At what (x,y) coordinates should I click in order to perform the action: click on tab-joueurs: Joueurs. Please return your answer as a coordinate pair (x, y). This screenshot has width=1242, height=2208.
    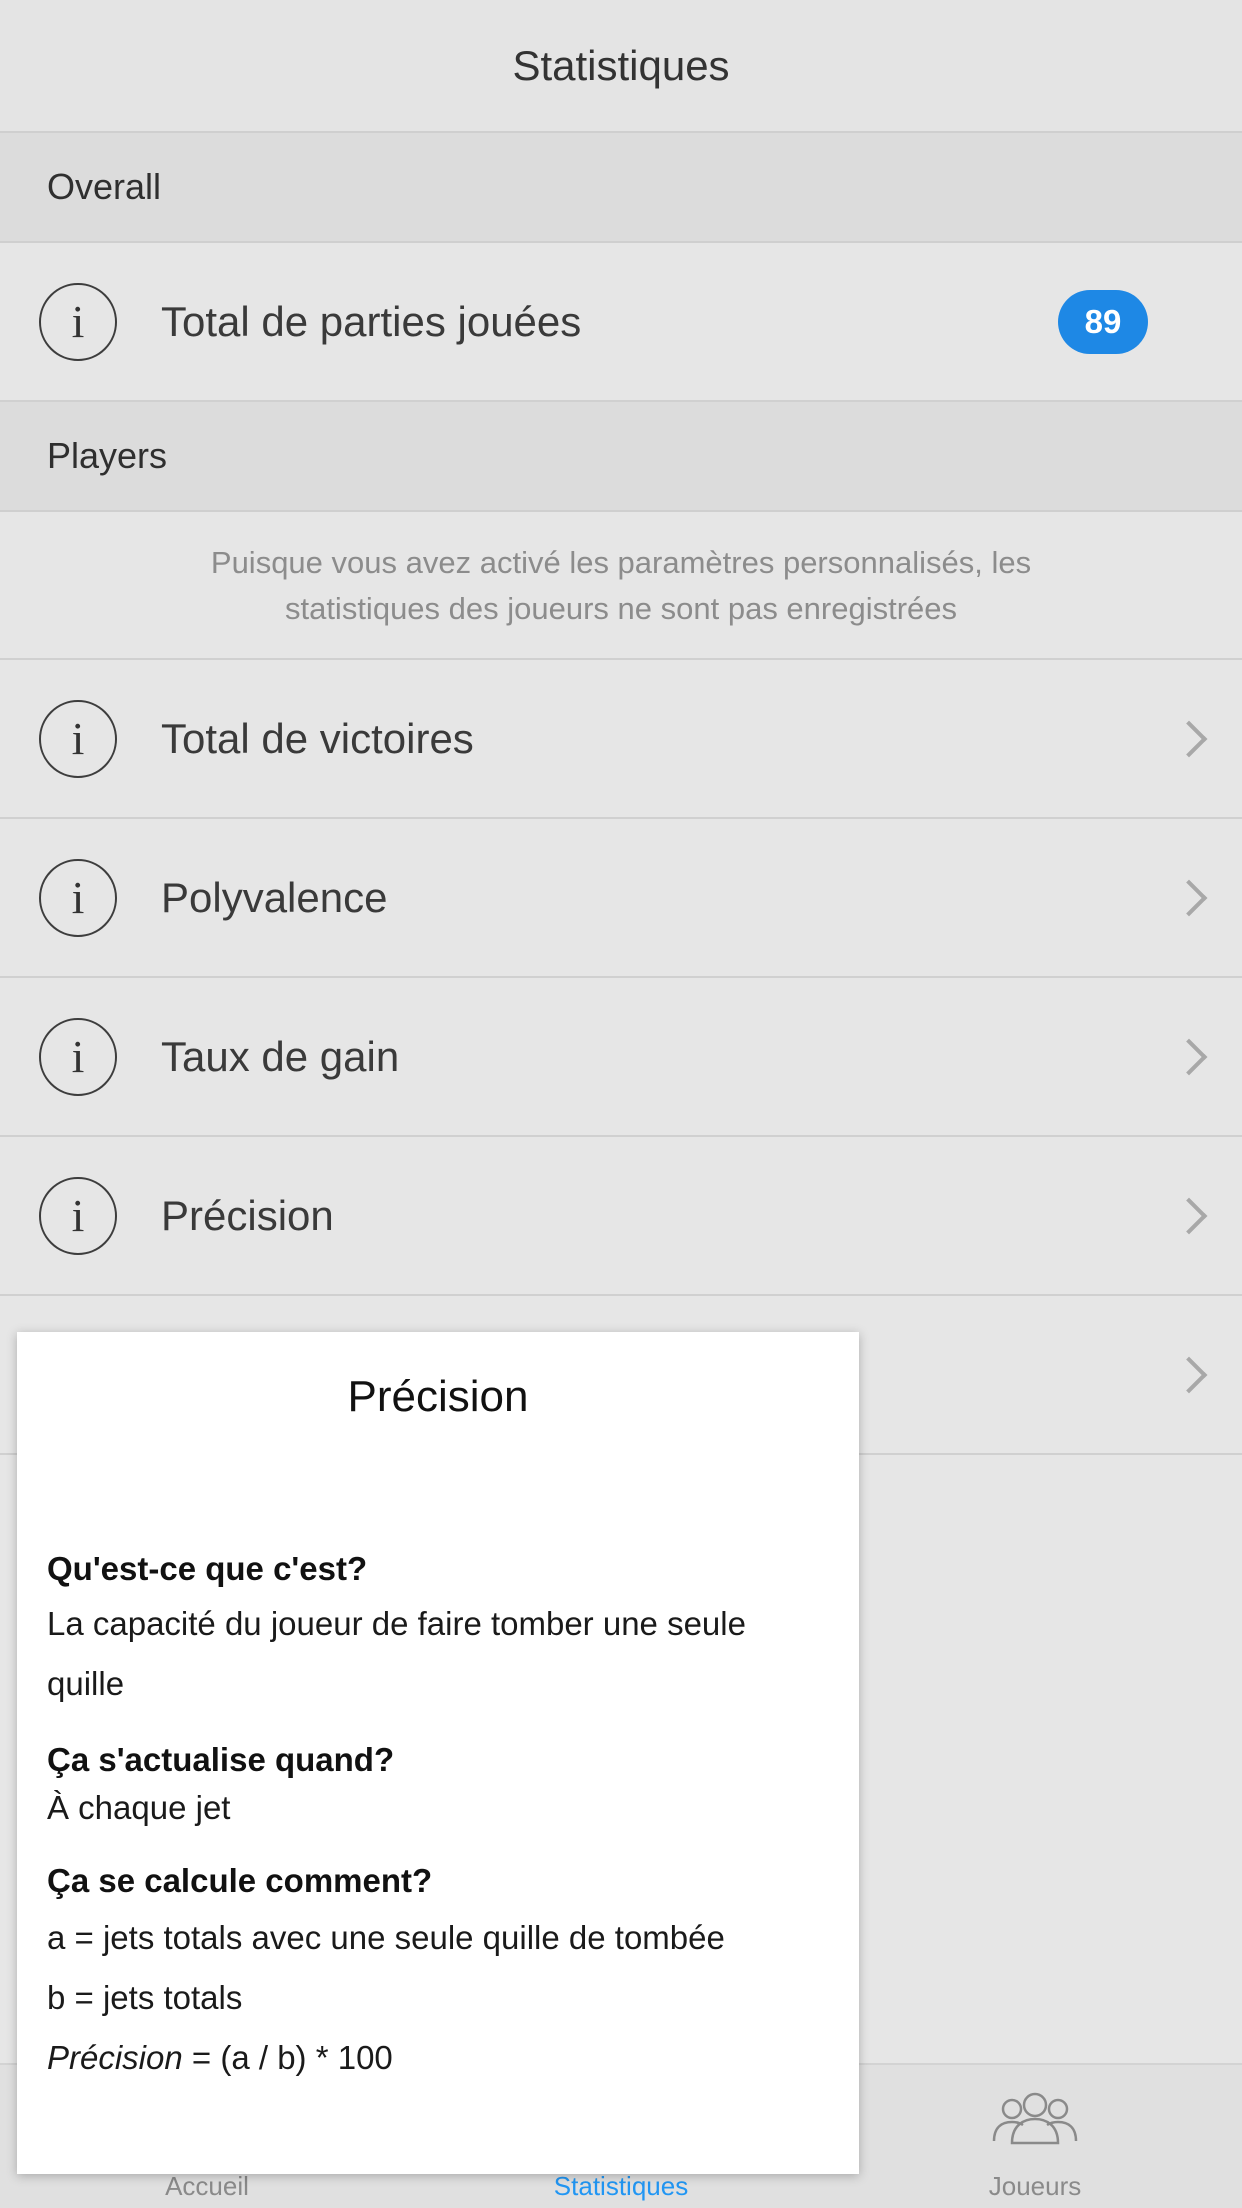
    Looking at the image, I should click on (1035, 2136).